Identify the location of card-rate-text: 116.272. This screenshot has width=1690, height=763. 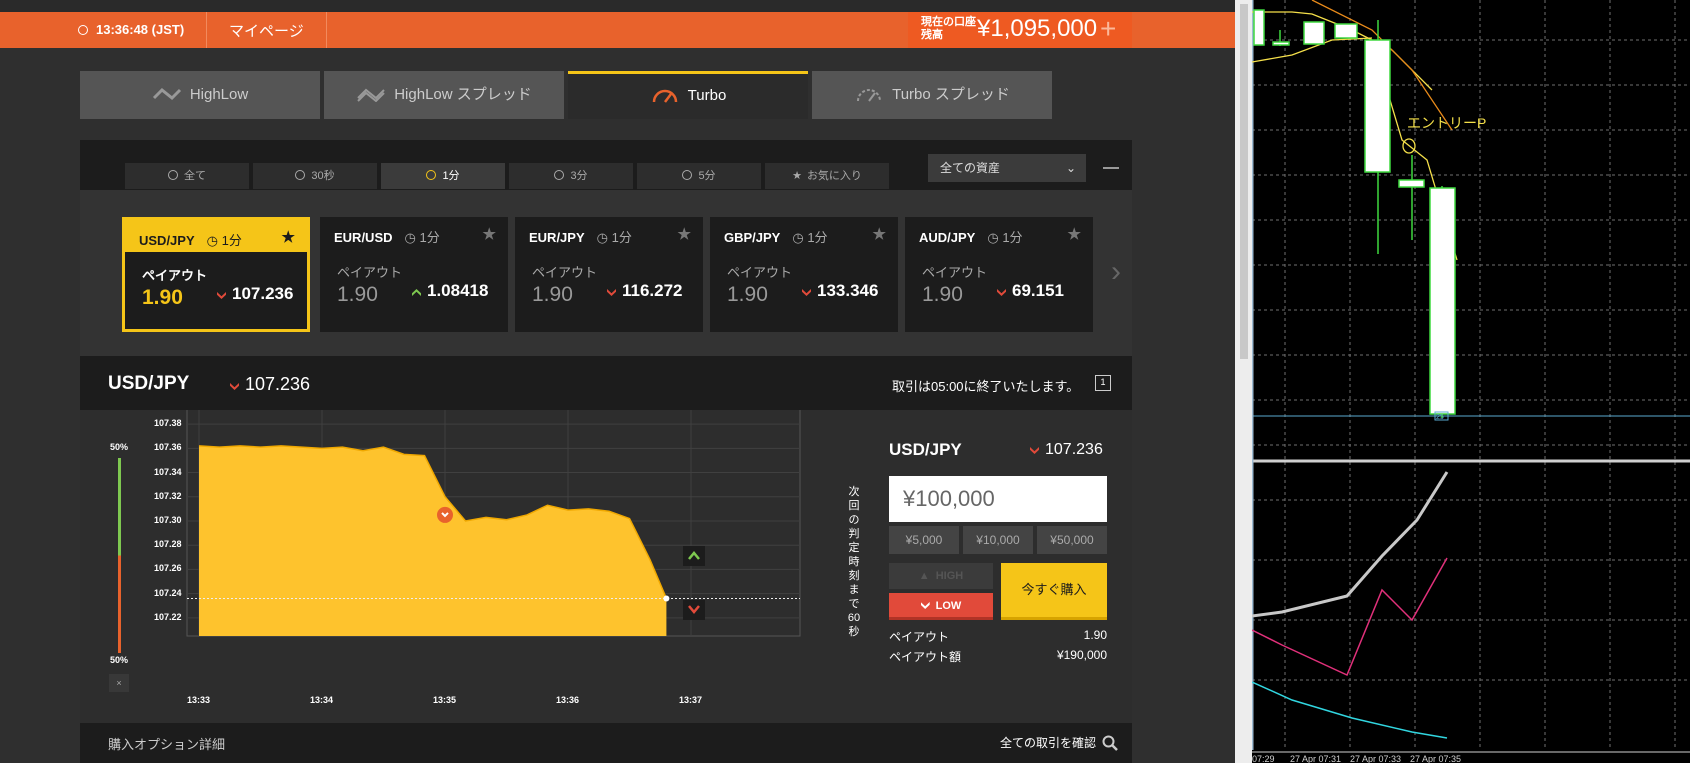
(652, 290).